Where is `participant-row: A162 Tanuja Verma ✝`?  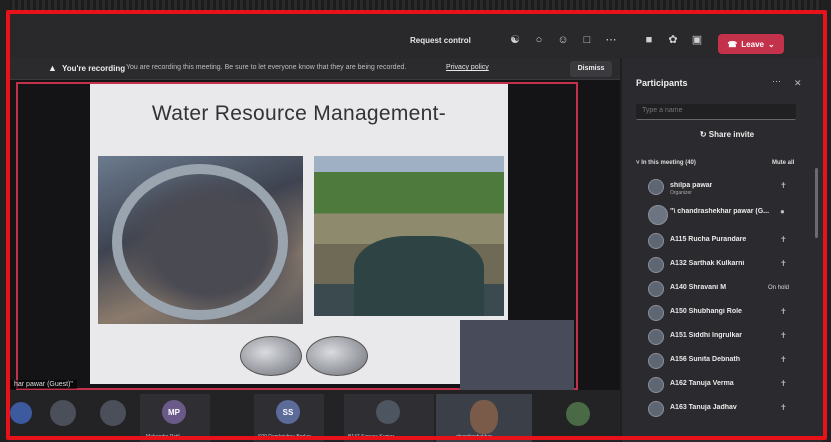 participant-row: A162 Tanuja Verma ✝ is located at coordinates (725, 387).